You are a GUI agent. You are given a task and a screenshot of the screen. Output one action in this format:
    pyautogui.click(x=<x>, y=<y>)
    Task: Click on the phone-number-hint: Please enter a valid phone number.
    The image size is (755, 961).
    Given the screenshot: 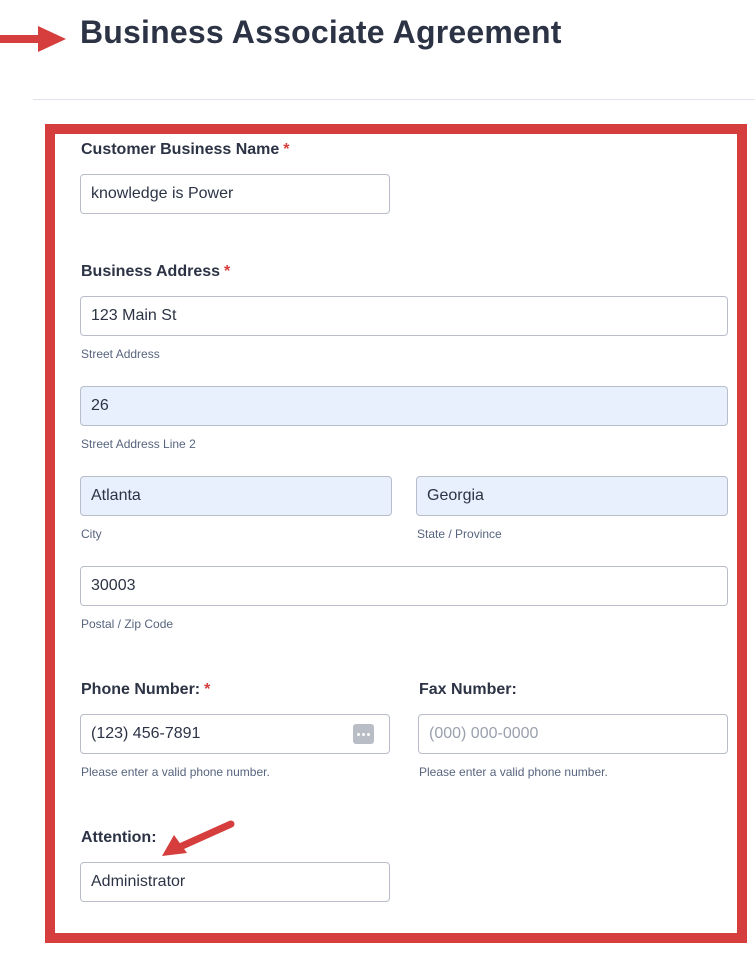 What is the action you would take?
    pyautogui.click(x=175, y=772)
    